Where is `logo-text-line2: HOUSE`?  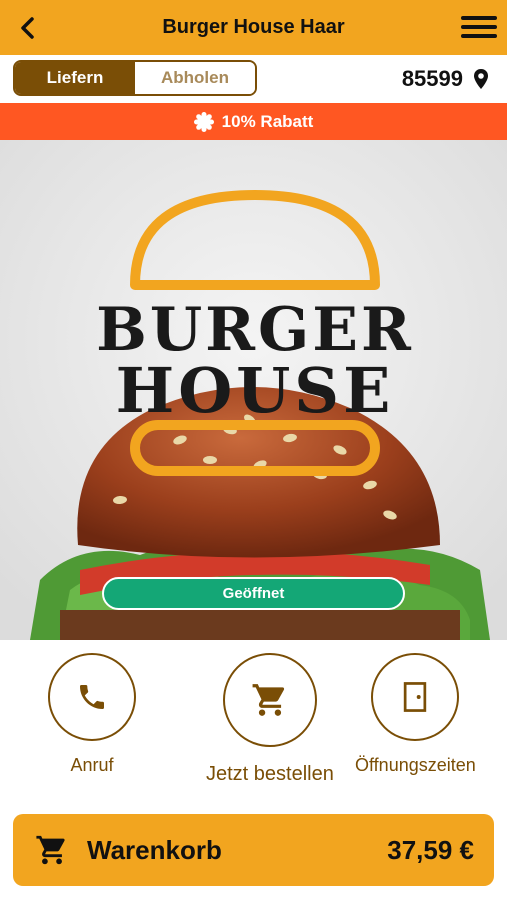
logo-text-line2: HOUSE is located at coordinates (255, 390).